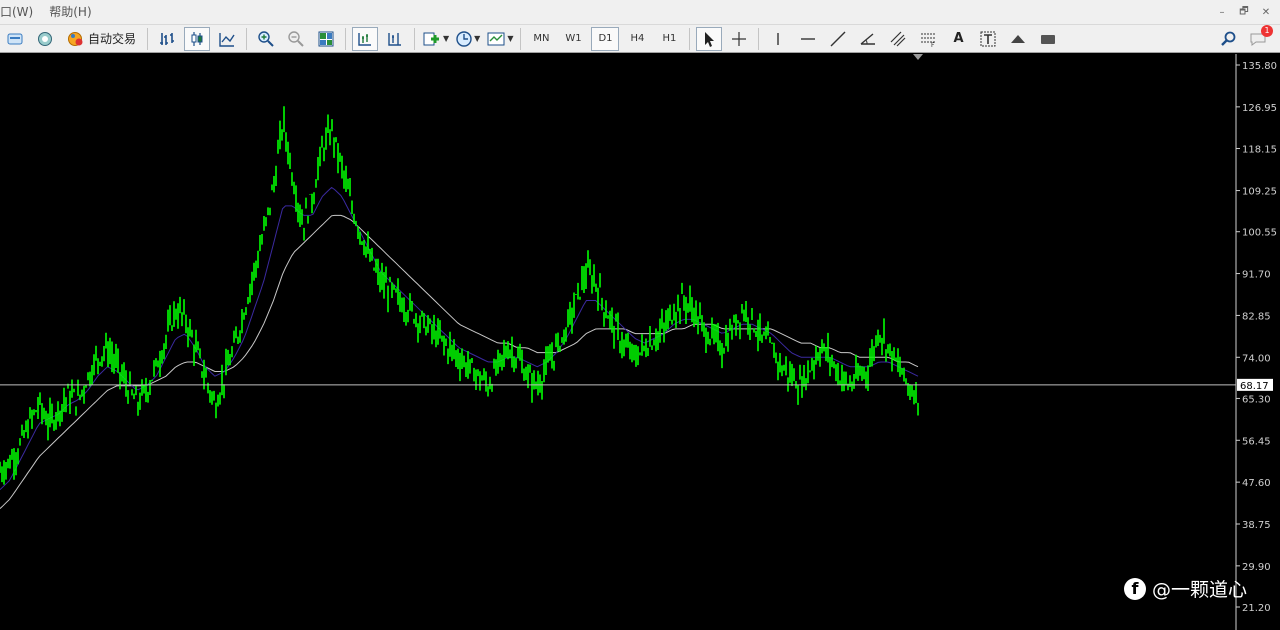 This screenshot has height=630, width=1280. I want to click on current-price-label: 68.17, so click(1254, 386).